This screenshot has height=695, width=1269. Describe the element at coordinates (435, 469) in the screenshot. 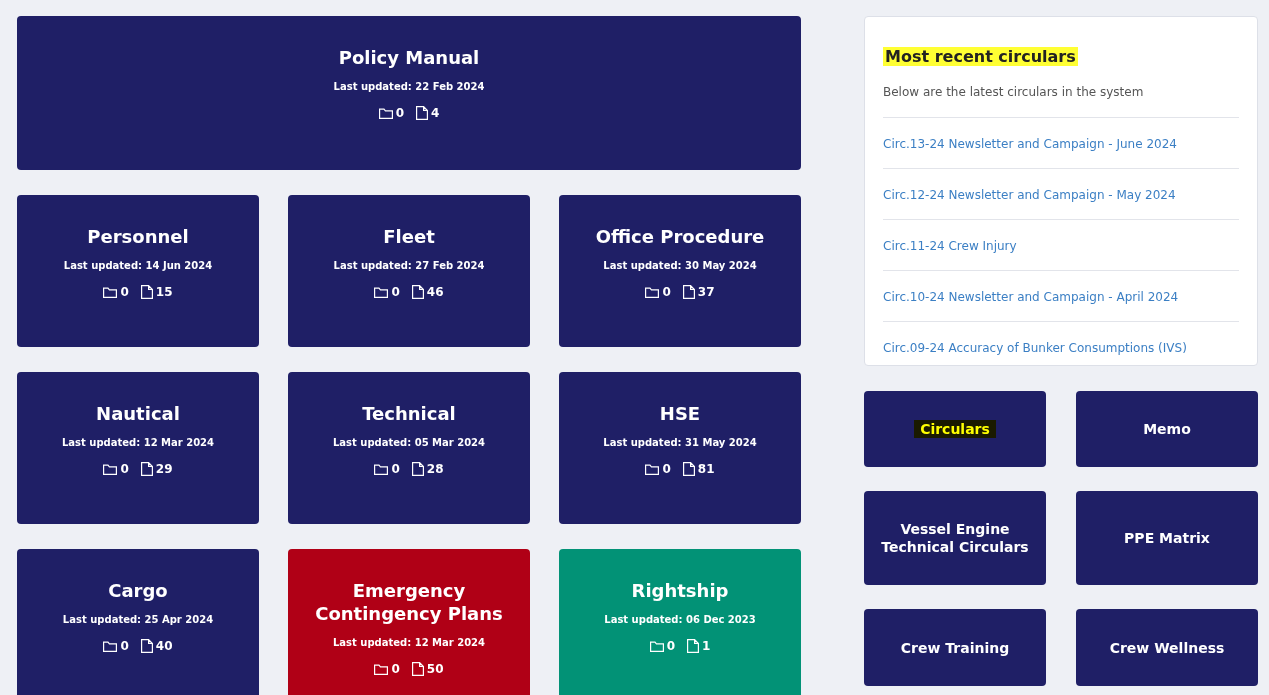

I see `document-count: 28` at that location.